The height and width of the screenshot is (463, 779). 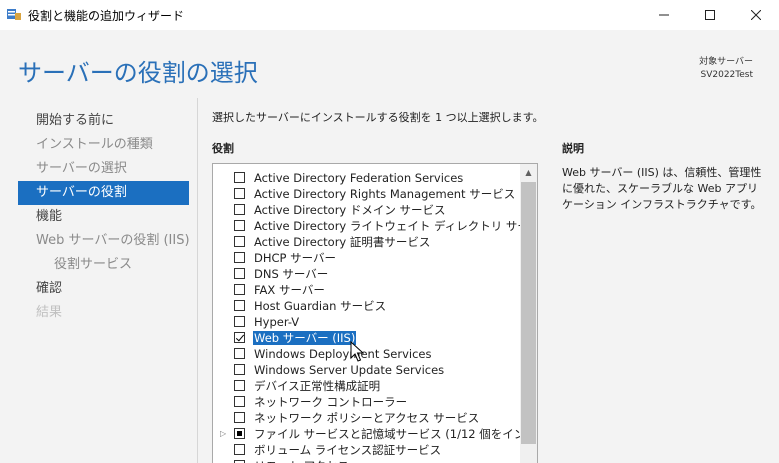 I want to click on wizard-server-icon, so click(x=14, y=14).